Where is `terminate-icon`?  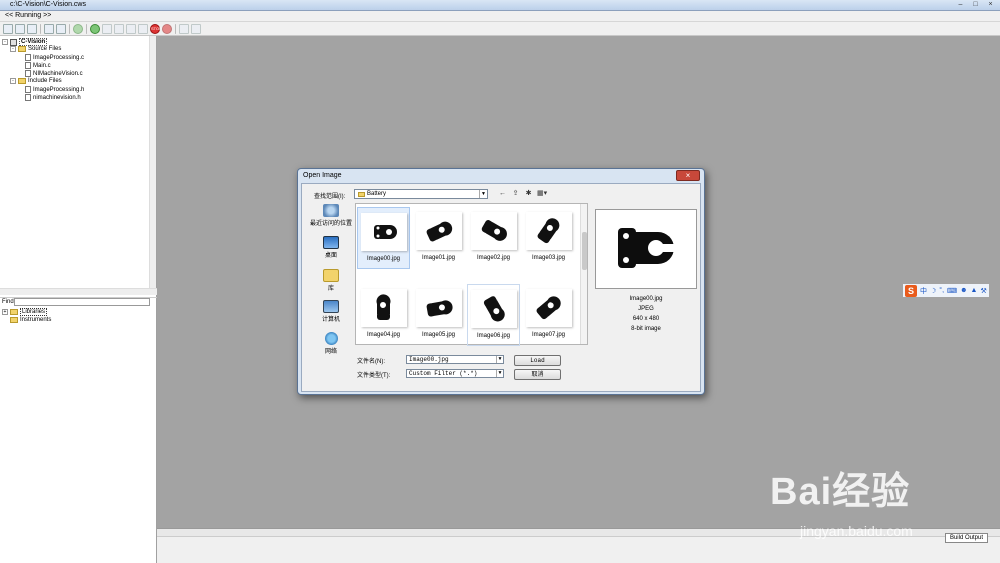 terminate-icon is located at coordinates (167, 28).